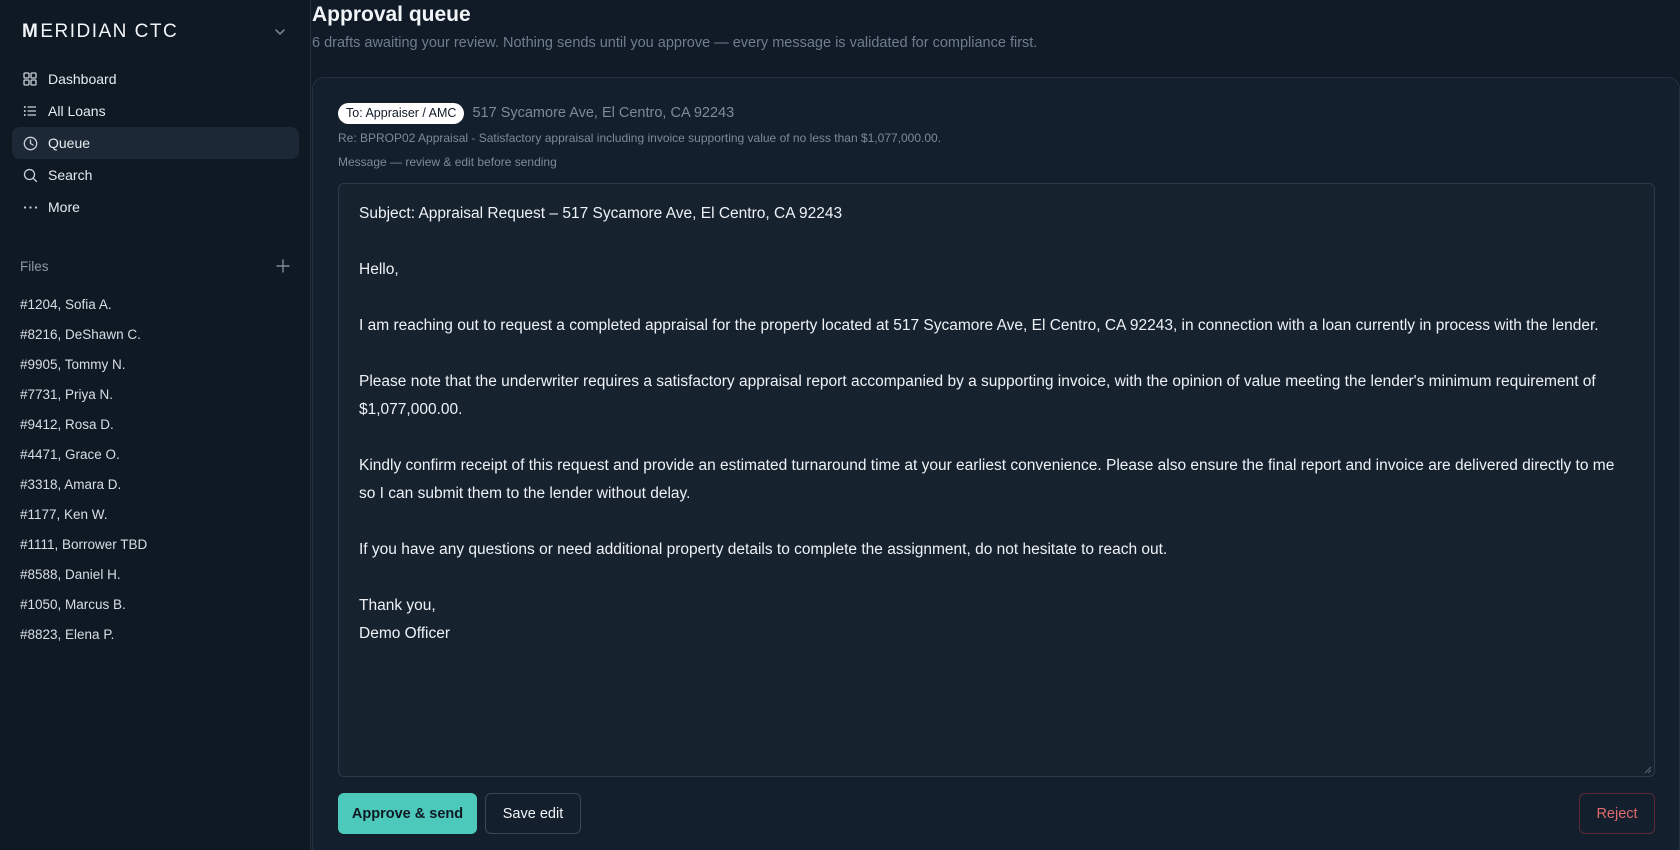 The height and width of the screenshot is (850, 1680). Describe the element at coordinates (407, 813) in the screenshot. I see `approve-send-button: Approve & send` at that location.